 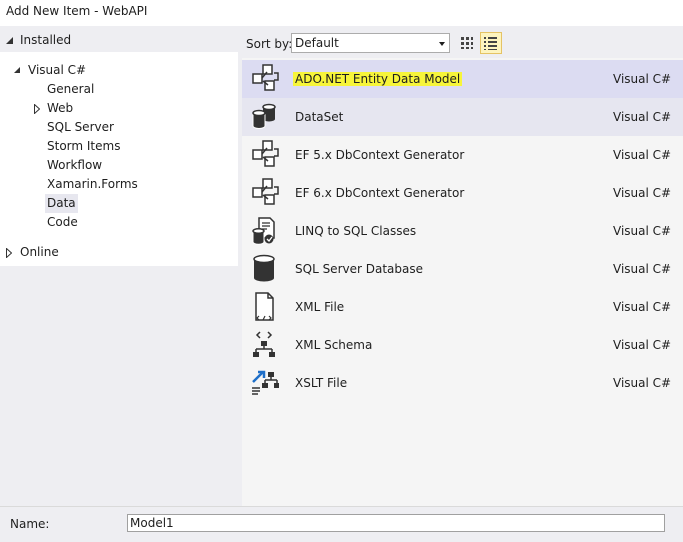 What do you see at coordinates (264, 116) in the screenshot?
I see `dataset-icon` at bounding box center [264, 116].